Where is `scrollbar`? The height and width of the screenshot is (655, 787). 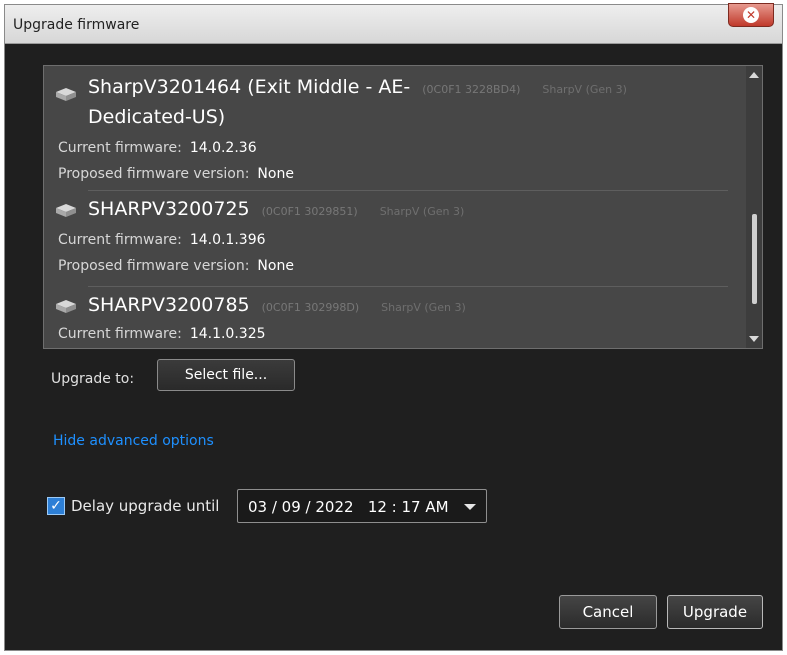 scrollbar is located at coordinates (754, 207).